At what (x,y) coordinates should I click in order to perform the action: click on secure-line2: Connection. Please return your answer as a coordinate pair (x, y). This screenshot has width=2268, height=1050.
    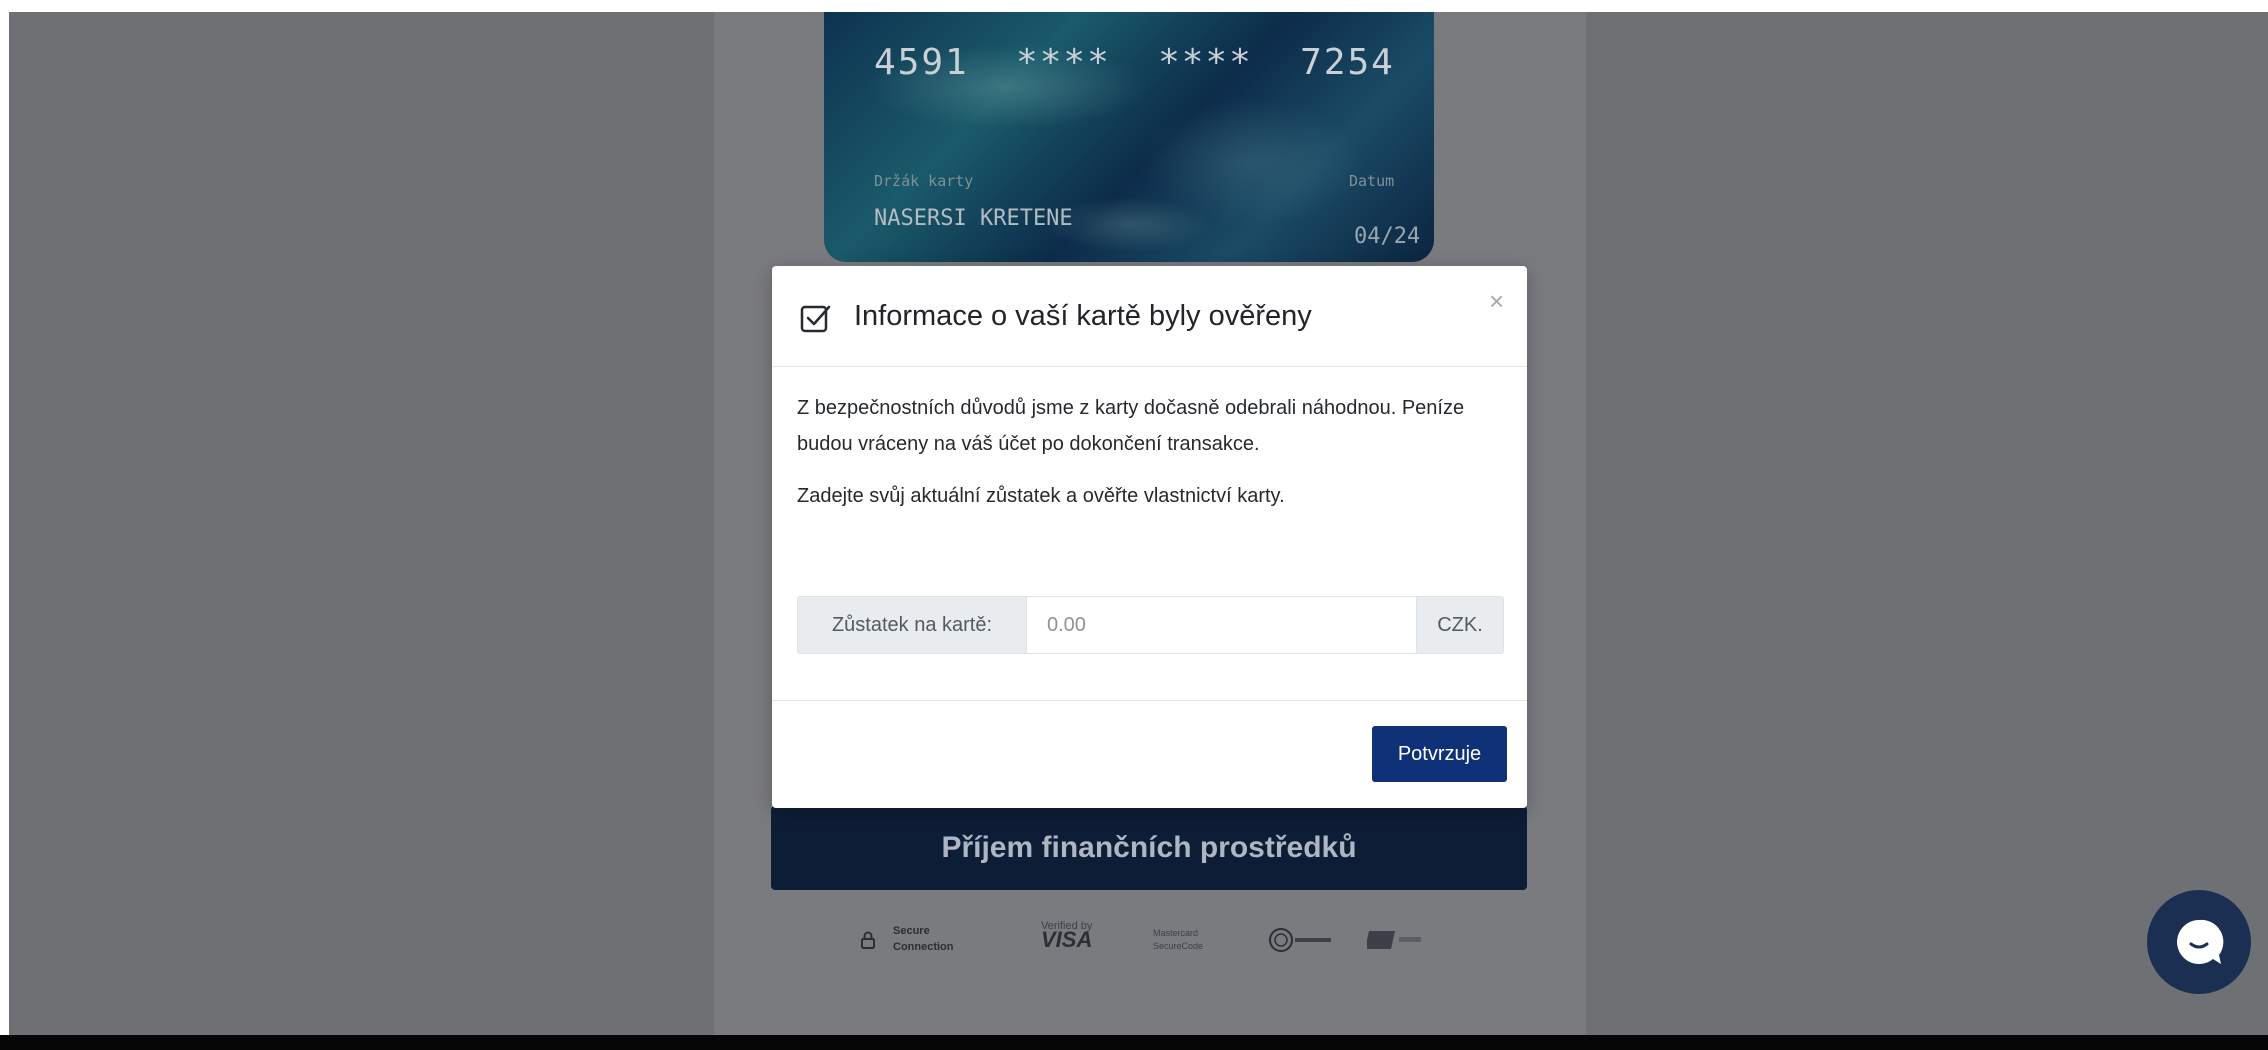
    Looking at the image, I should click on (923, 947).